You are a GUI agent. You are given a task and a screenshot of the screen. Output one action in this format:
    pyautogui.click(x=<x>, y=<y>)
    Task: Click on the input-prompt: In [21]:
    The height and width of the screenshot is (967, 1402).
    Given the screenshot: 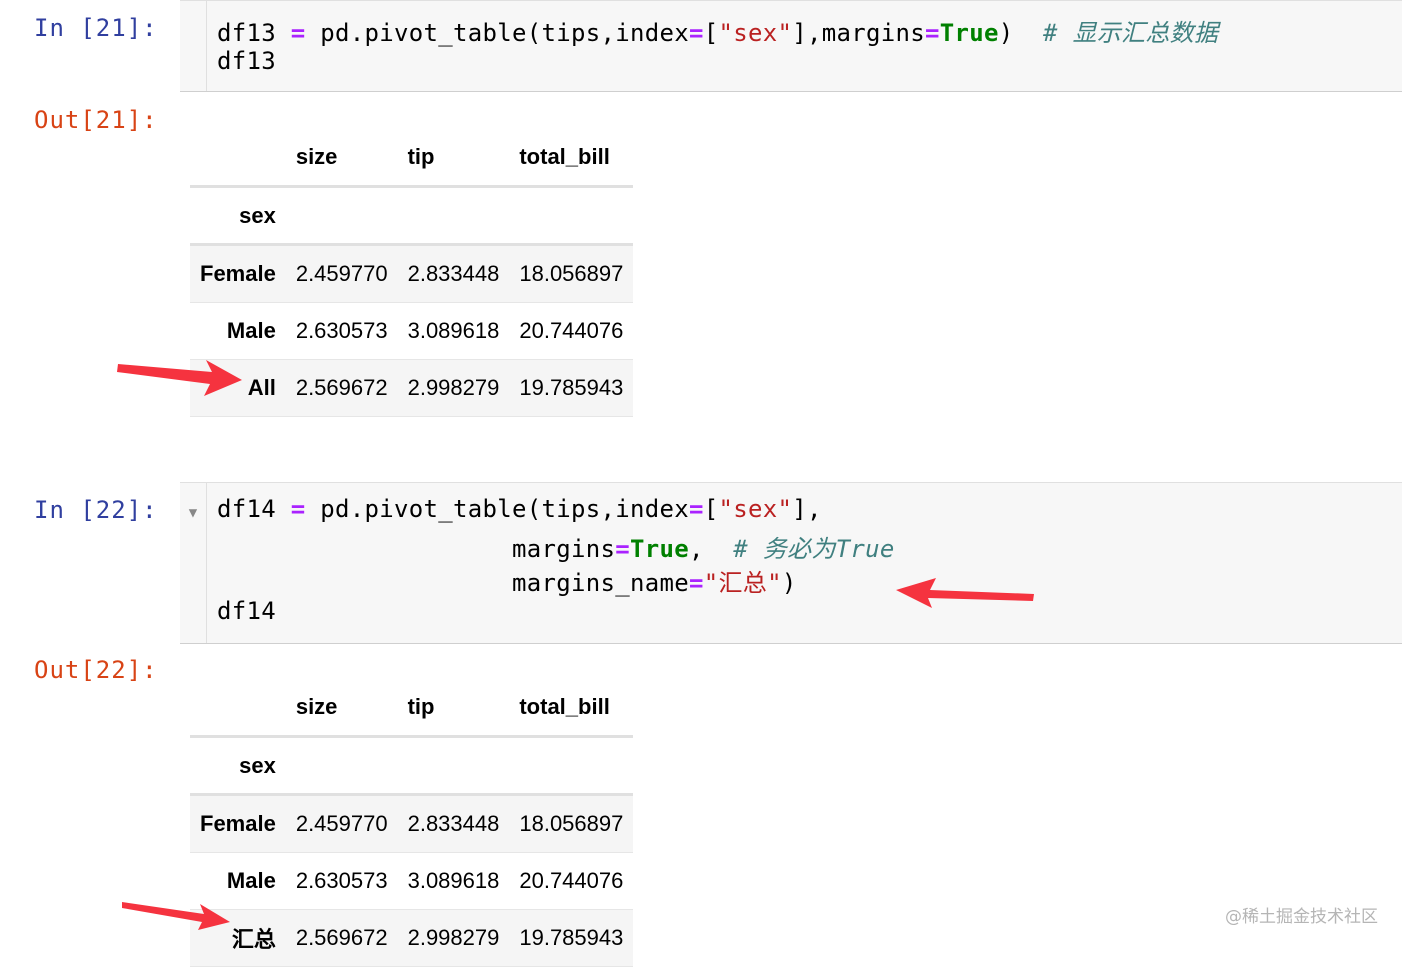 What is the action you would take?
    pyautogui.click(x=96, y=28)
    